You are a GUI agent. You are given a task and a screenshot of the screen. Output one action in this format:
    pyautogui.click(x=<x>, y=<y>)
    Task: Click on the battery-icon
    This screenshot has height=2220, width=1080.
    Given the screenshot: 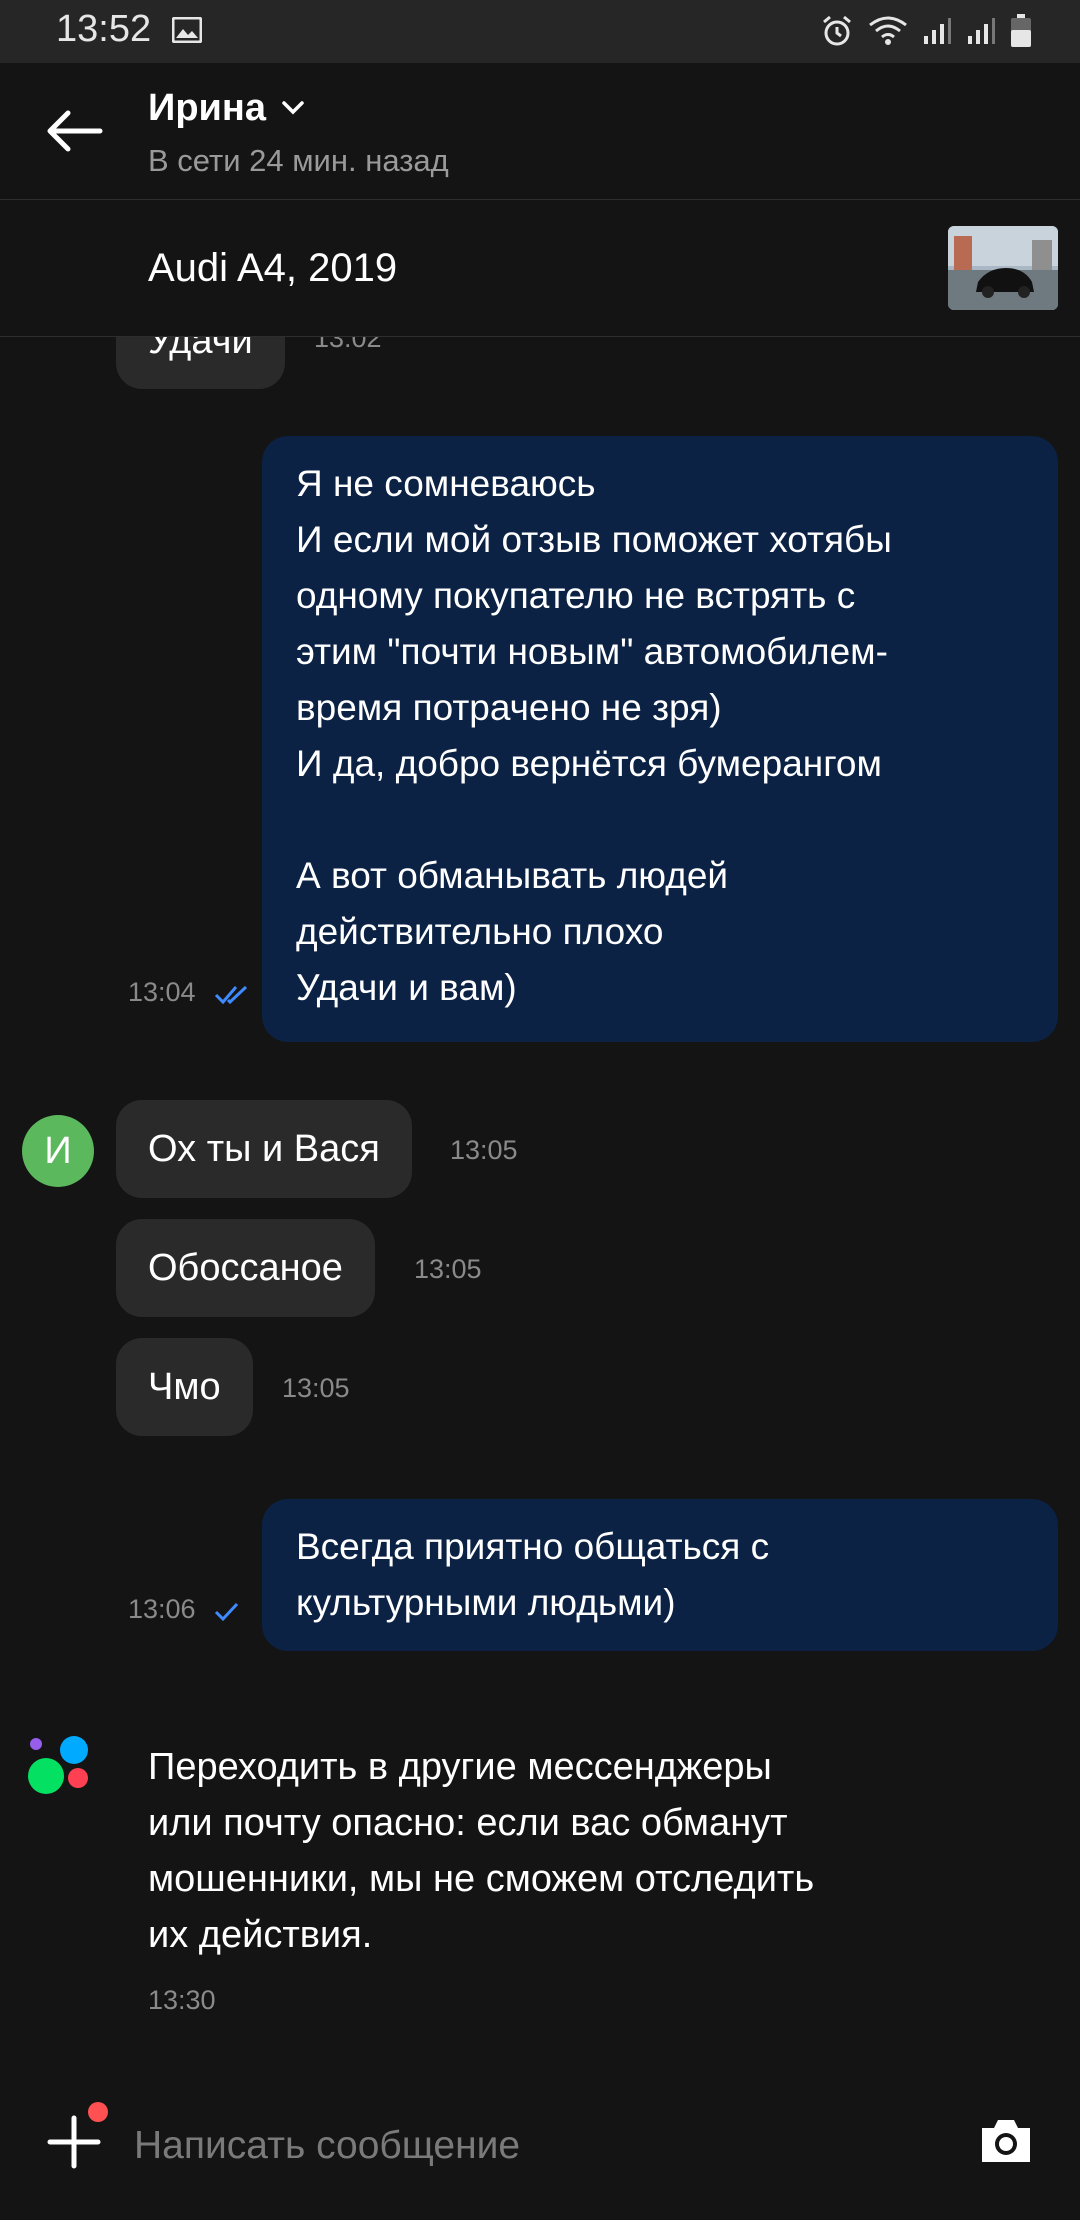 What is the action you would take?
    pyautogui.click(x=1021, y=30)
    